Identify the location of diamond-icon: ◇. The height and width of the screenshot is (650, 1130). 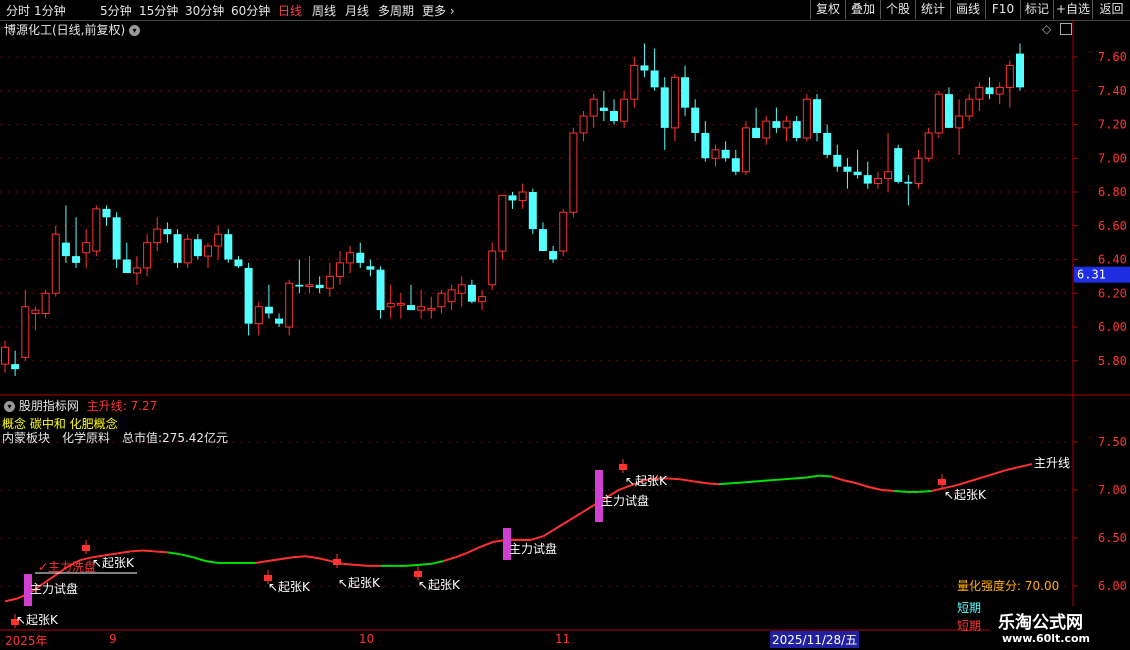
(1046, 29).